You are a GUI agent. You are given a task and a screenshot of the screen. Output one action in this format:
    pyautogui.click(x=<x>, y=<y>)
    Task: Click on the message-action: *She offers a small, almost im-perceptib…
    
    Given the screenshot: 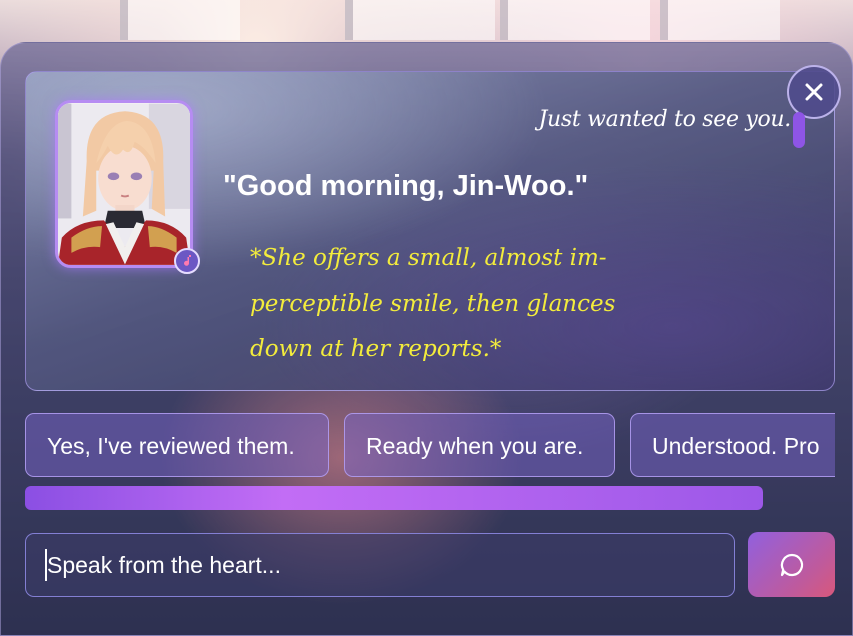 What is the action you would take?
    pyautogui.click(x=433, y=303)
    